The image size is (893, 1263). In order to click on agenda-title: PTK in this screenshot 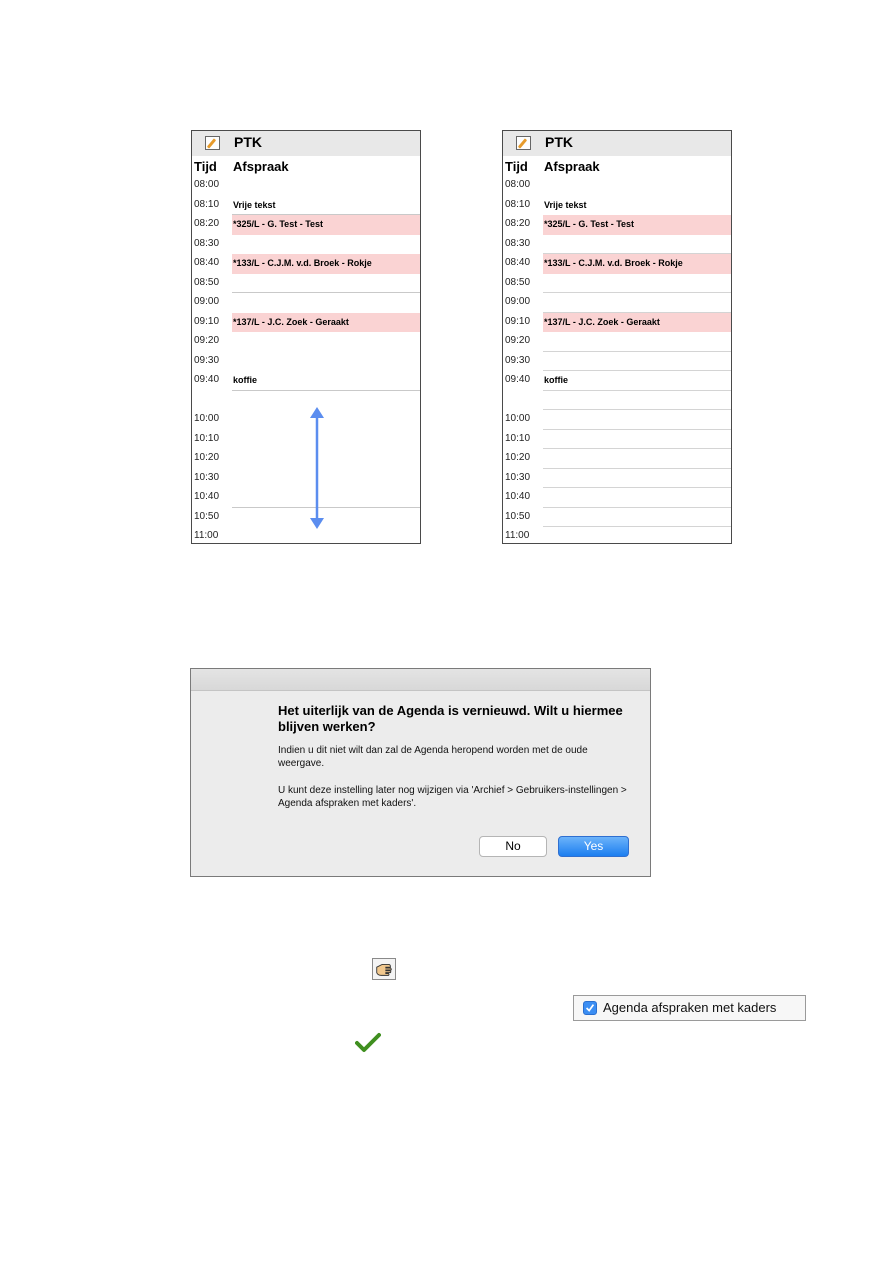, I will do `click(248, 142)`.